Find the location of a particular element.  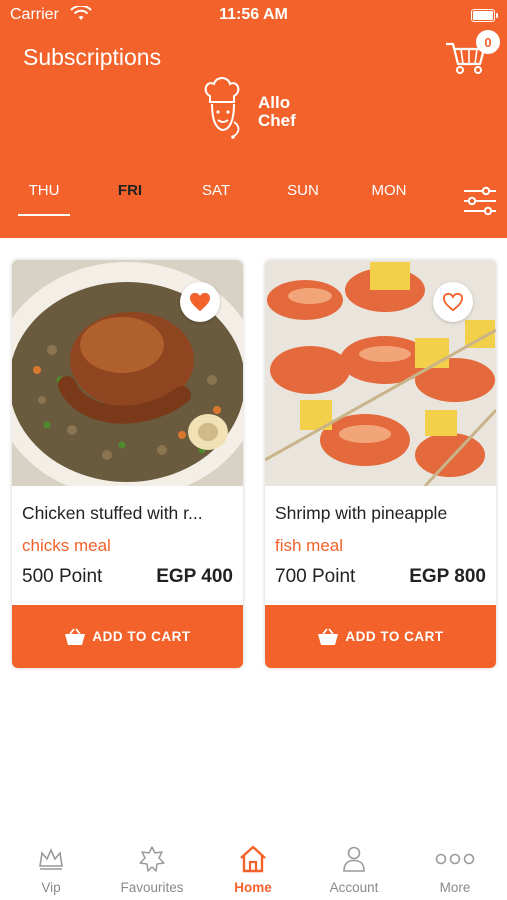

heart-filled-icon is located at coordinates (200, 302).